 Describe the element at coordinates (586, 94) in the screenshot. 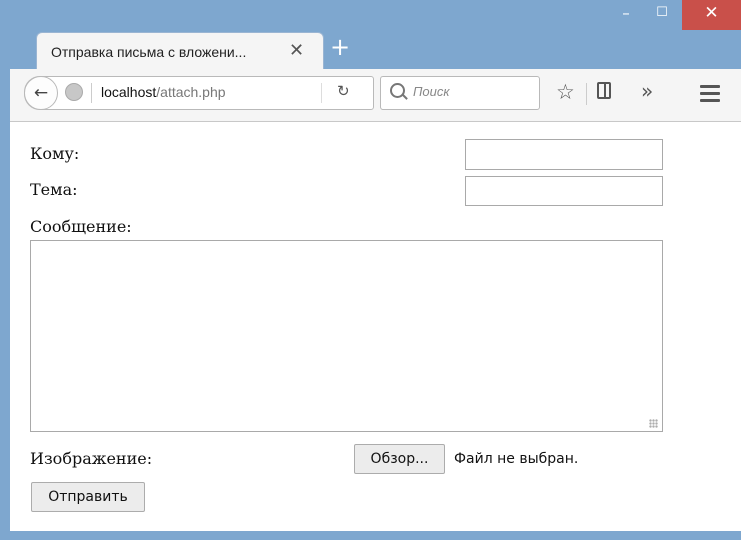

I see `toolbar-separator` at that location.